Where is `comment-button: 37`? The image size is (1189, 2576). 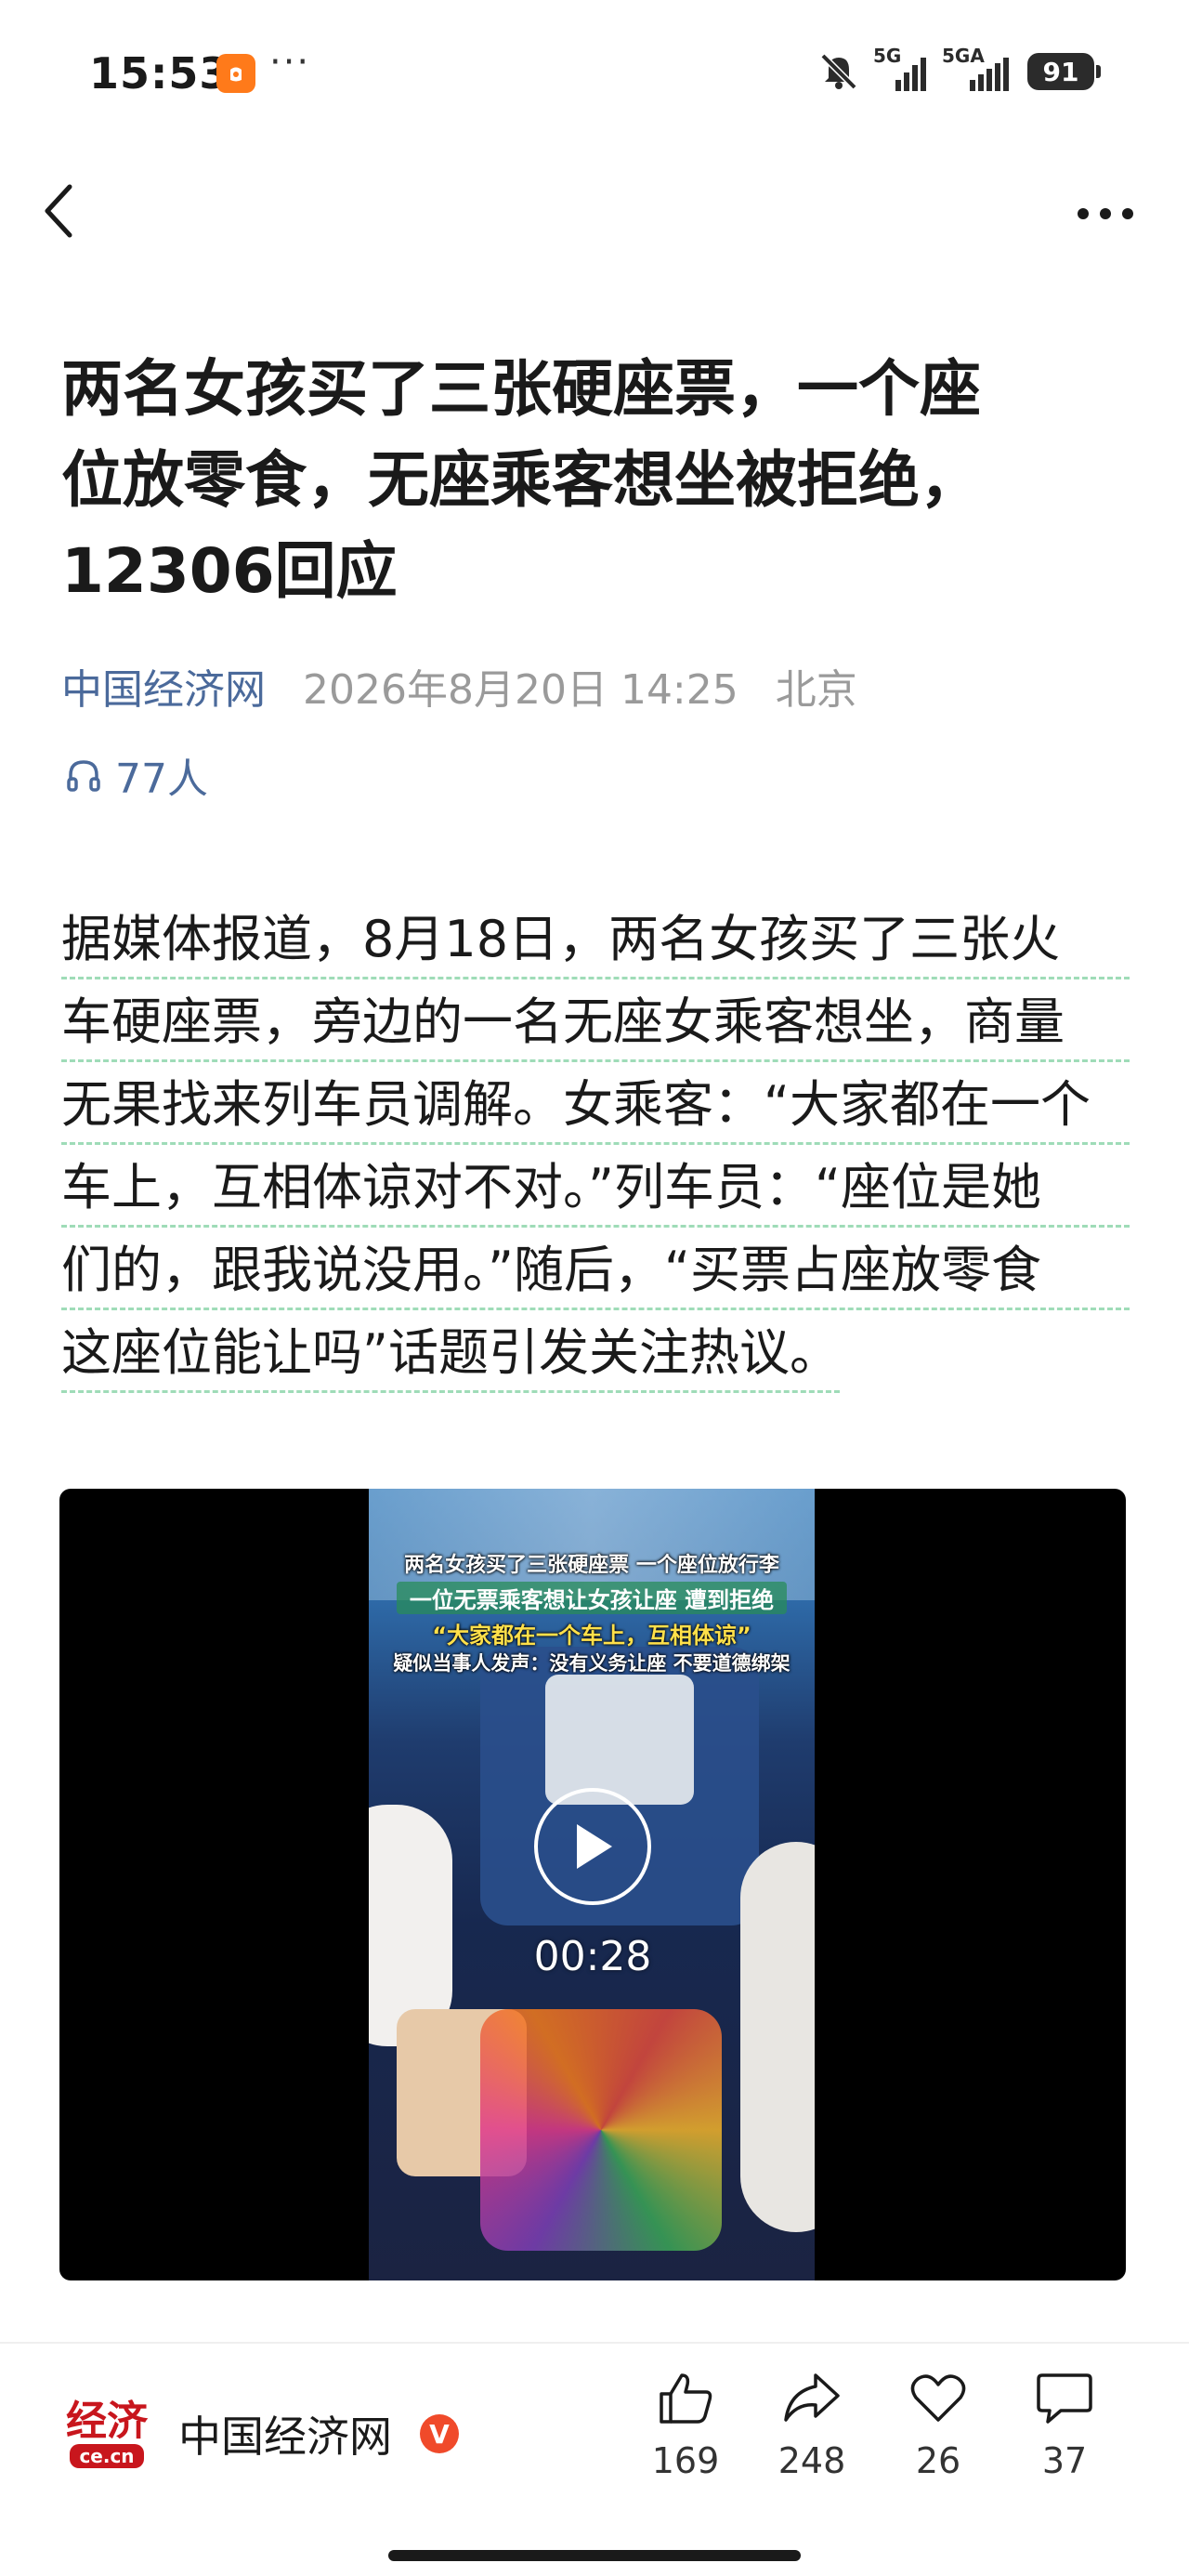
comment-button: 37 is located at coordinates (1065, 2425).